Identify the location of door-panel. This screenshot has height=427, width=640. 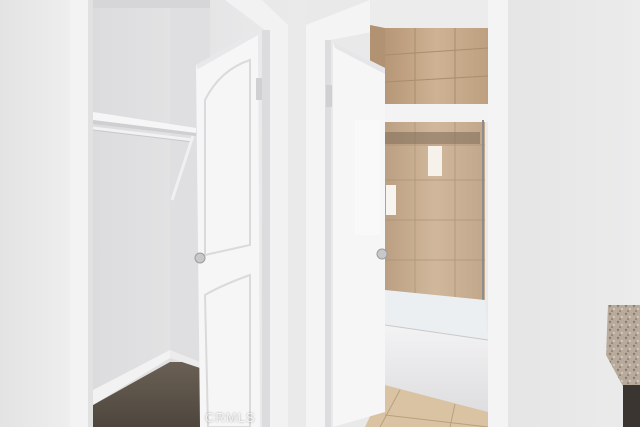
(367, 177).